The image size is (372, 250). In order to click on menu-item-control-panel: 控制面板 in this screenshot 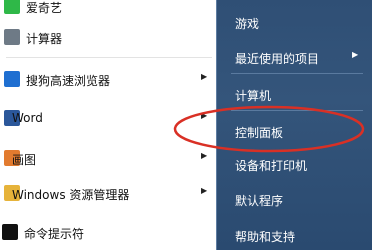, I will do `click(294, 131)`.